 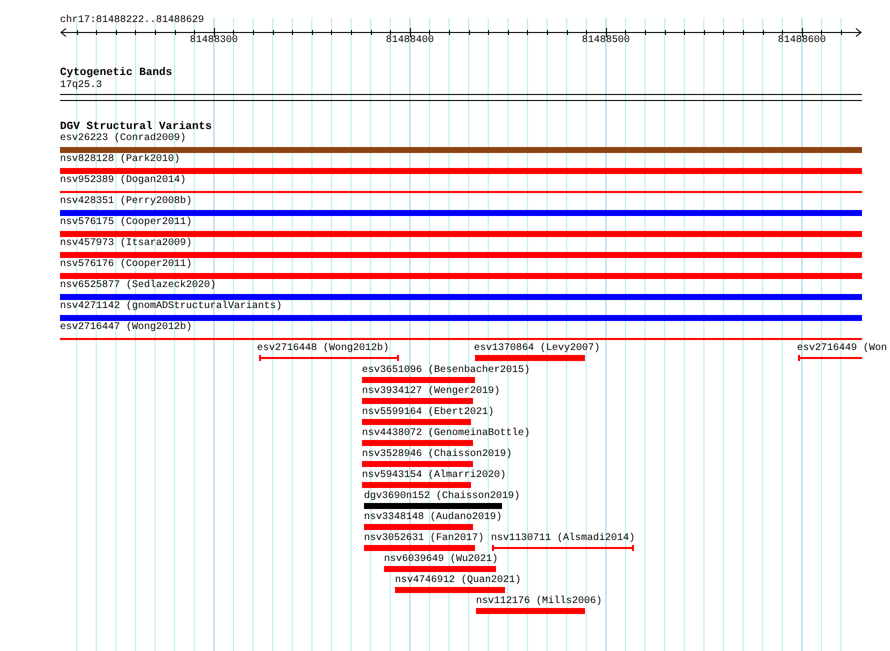 I want to click on variant-label: esv26223 (Conrad2009), so click(x=123, y=139).